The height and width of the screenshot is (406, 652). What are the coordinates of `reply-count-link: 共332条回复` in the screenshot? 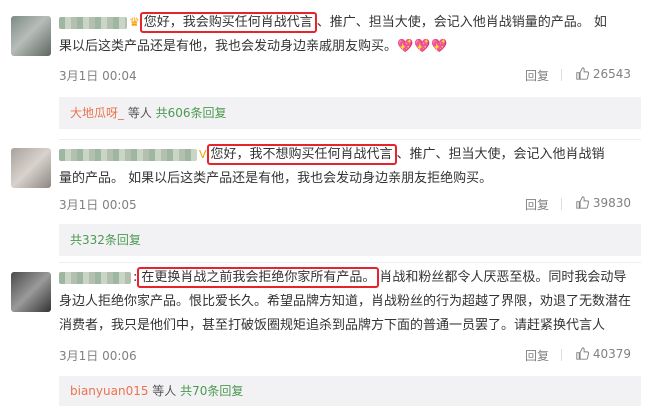 It's located at (105, 240).